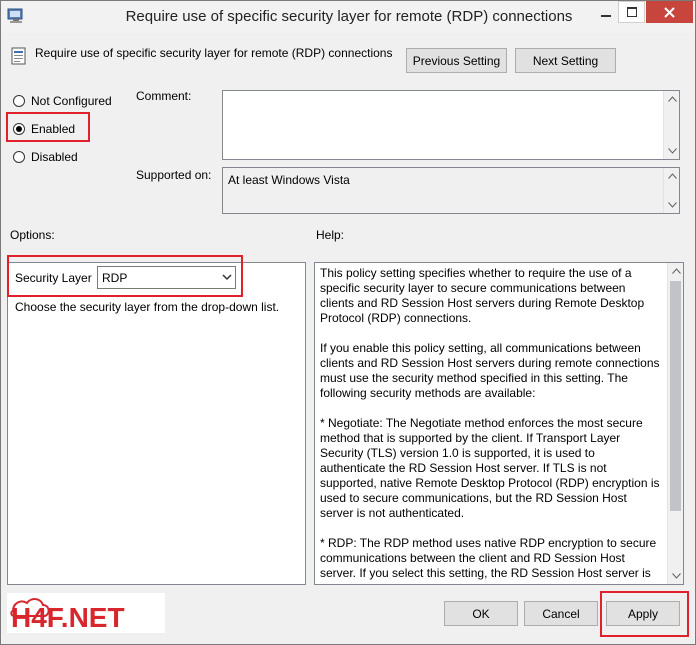  I want to click on minimize-icon, so click(605, 16).